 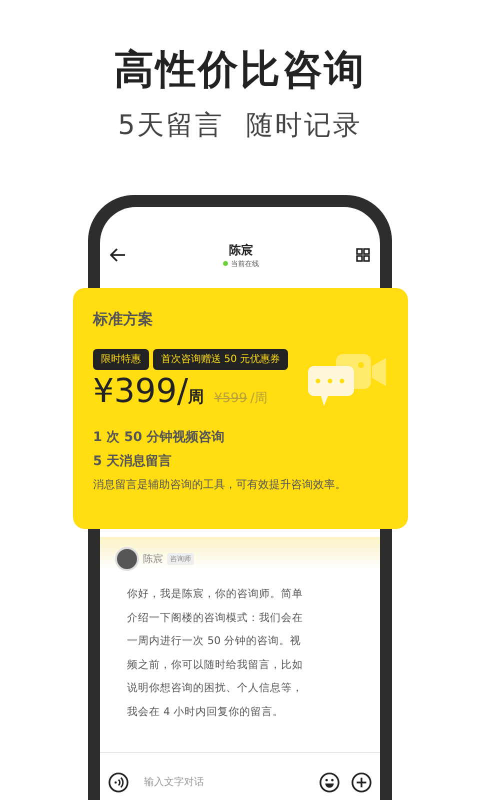 I want to click on back-arrow-icon, so click(x=118, y=255).